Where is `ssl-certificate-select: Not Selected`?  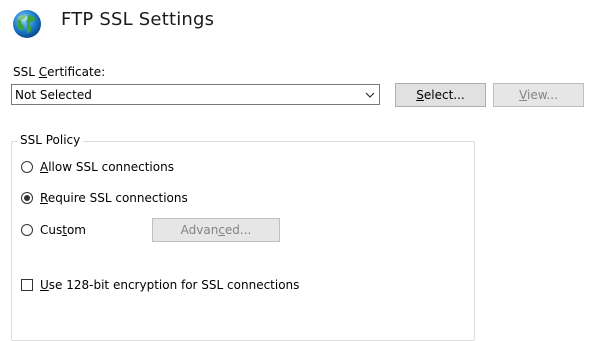 ssl-certificate-select: Not Selected is located at coordinates (195, 94).